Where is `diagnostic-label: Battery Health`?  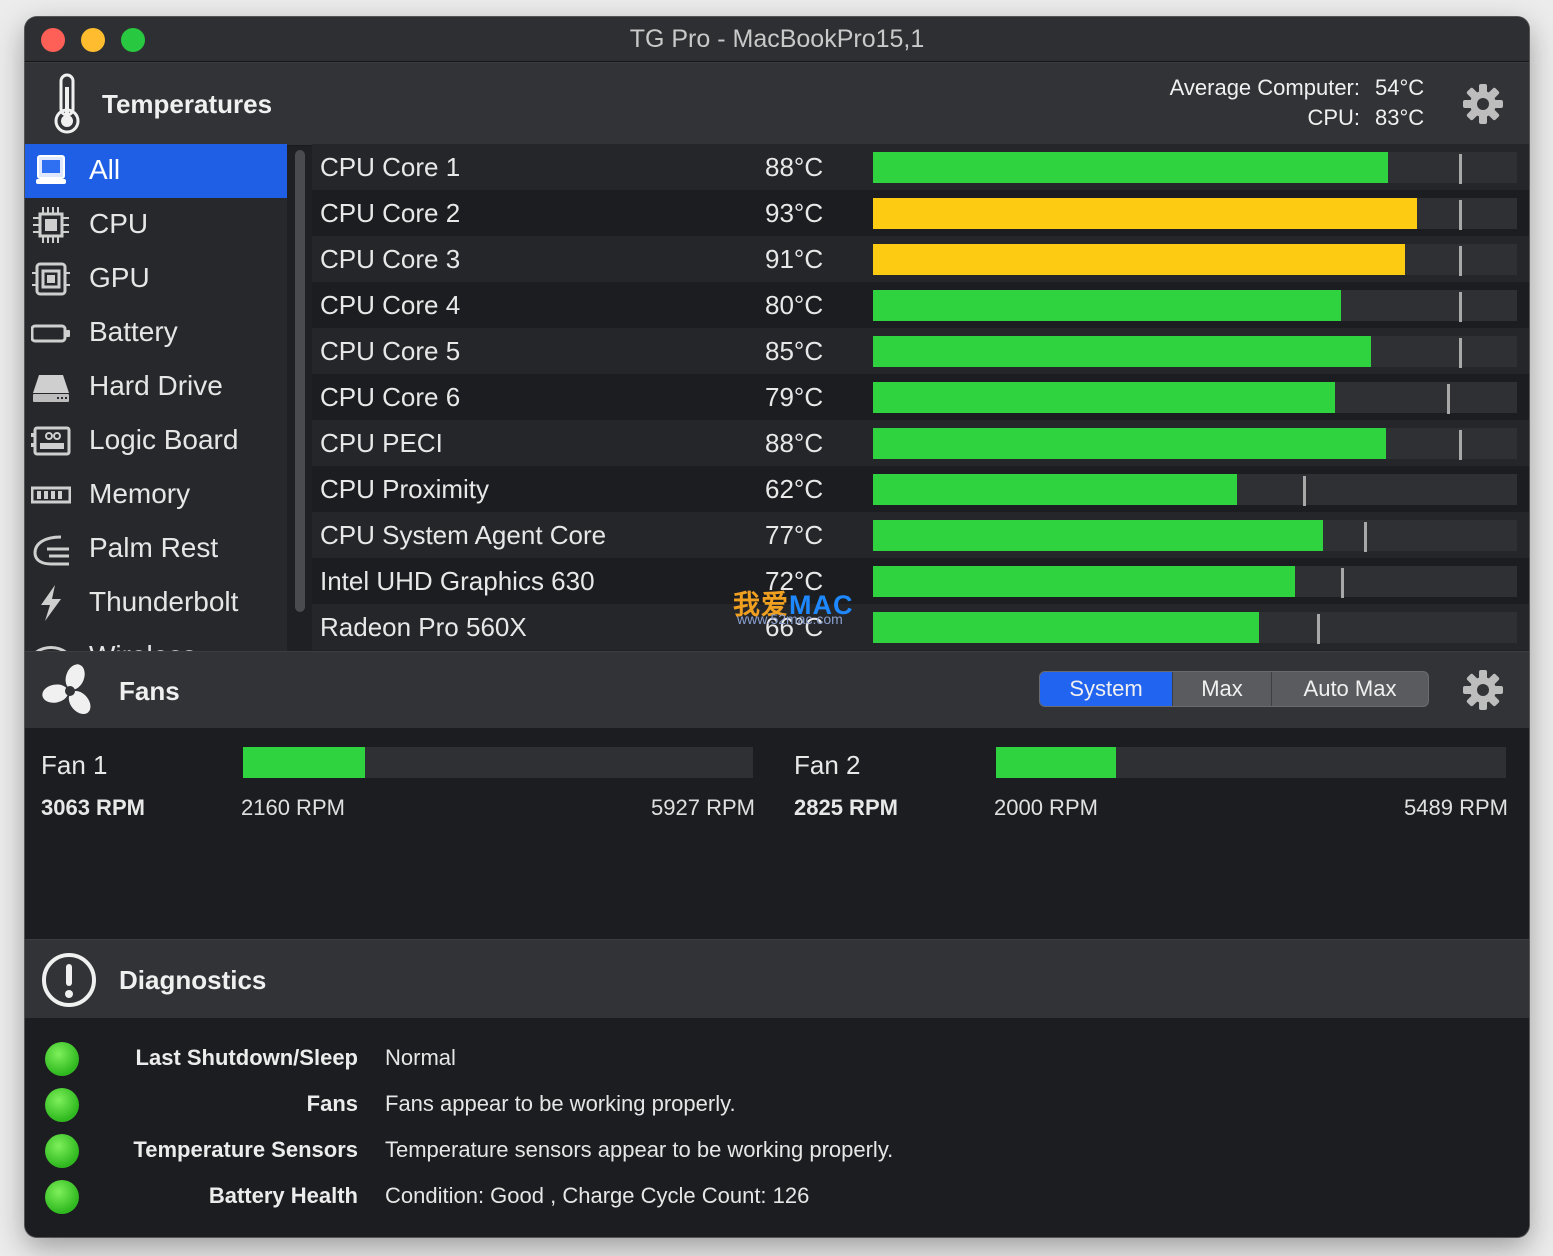
diagnostic-label: Battery Health is located at coordinates (283, 1195).